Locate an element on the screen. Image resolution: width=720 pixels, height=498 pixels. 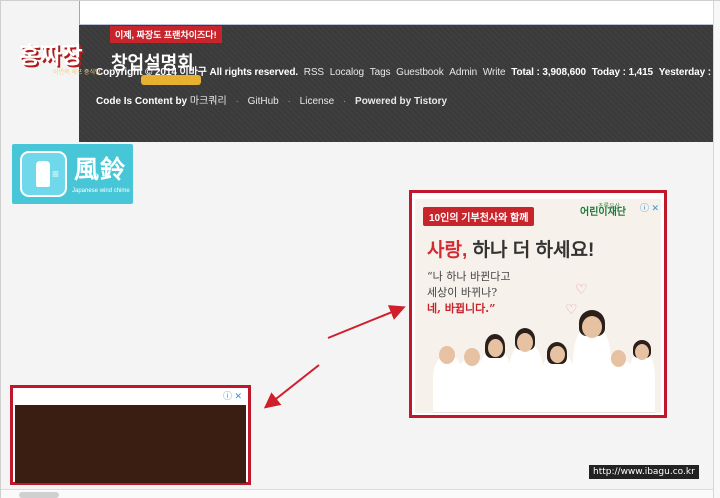
scrollbar-thumb is located at coordinates (39, 495).